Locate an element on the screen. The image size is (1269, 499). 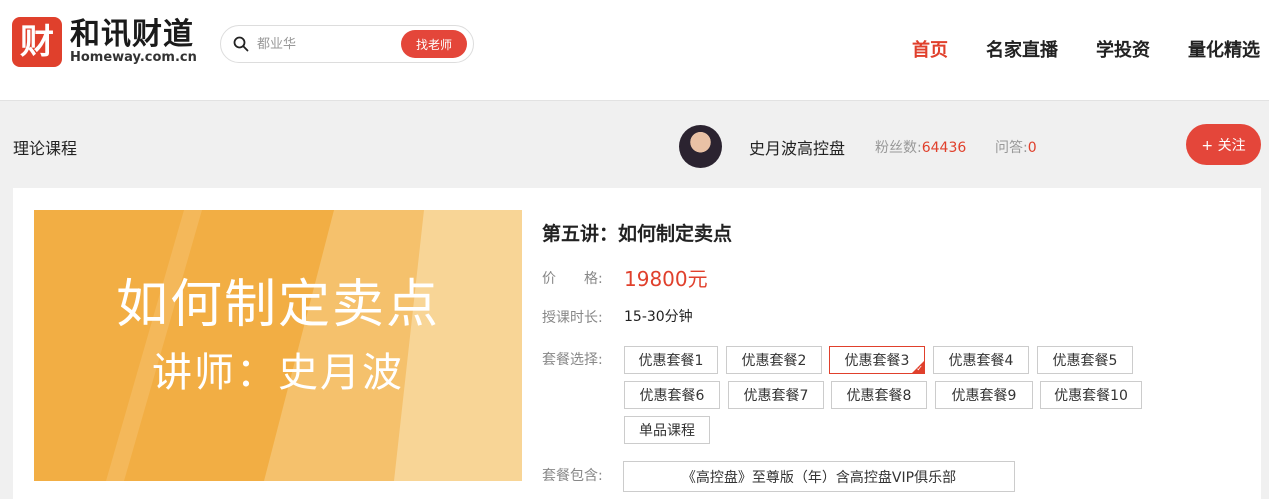
package-option-6: 优惠套餐6 is located at coordinates (672, 395).